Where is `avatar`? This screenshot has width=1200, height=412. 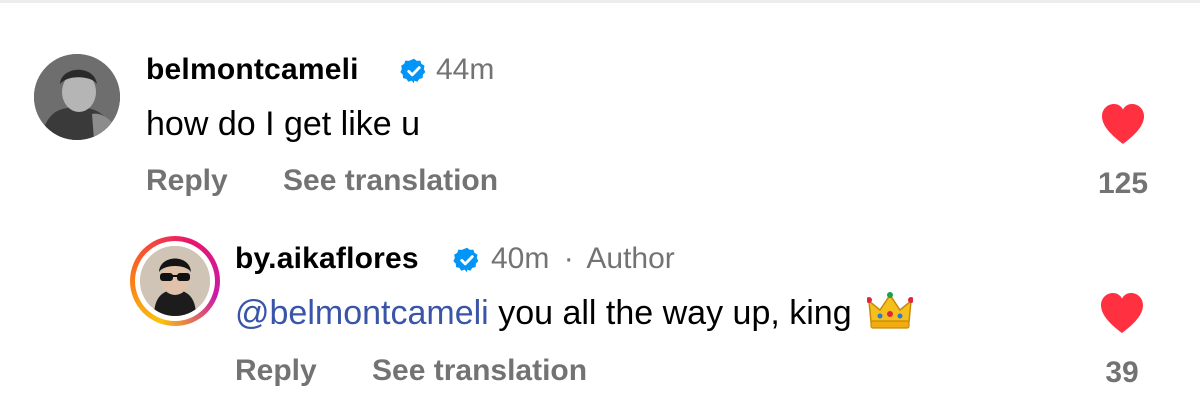
avatar is located at coordinates (77, 97).